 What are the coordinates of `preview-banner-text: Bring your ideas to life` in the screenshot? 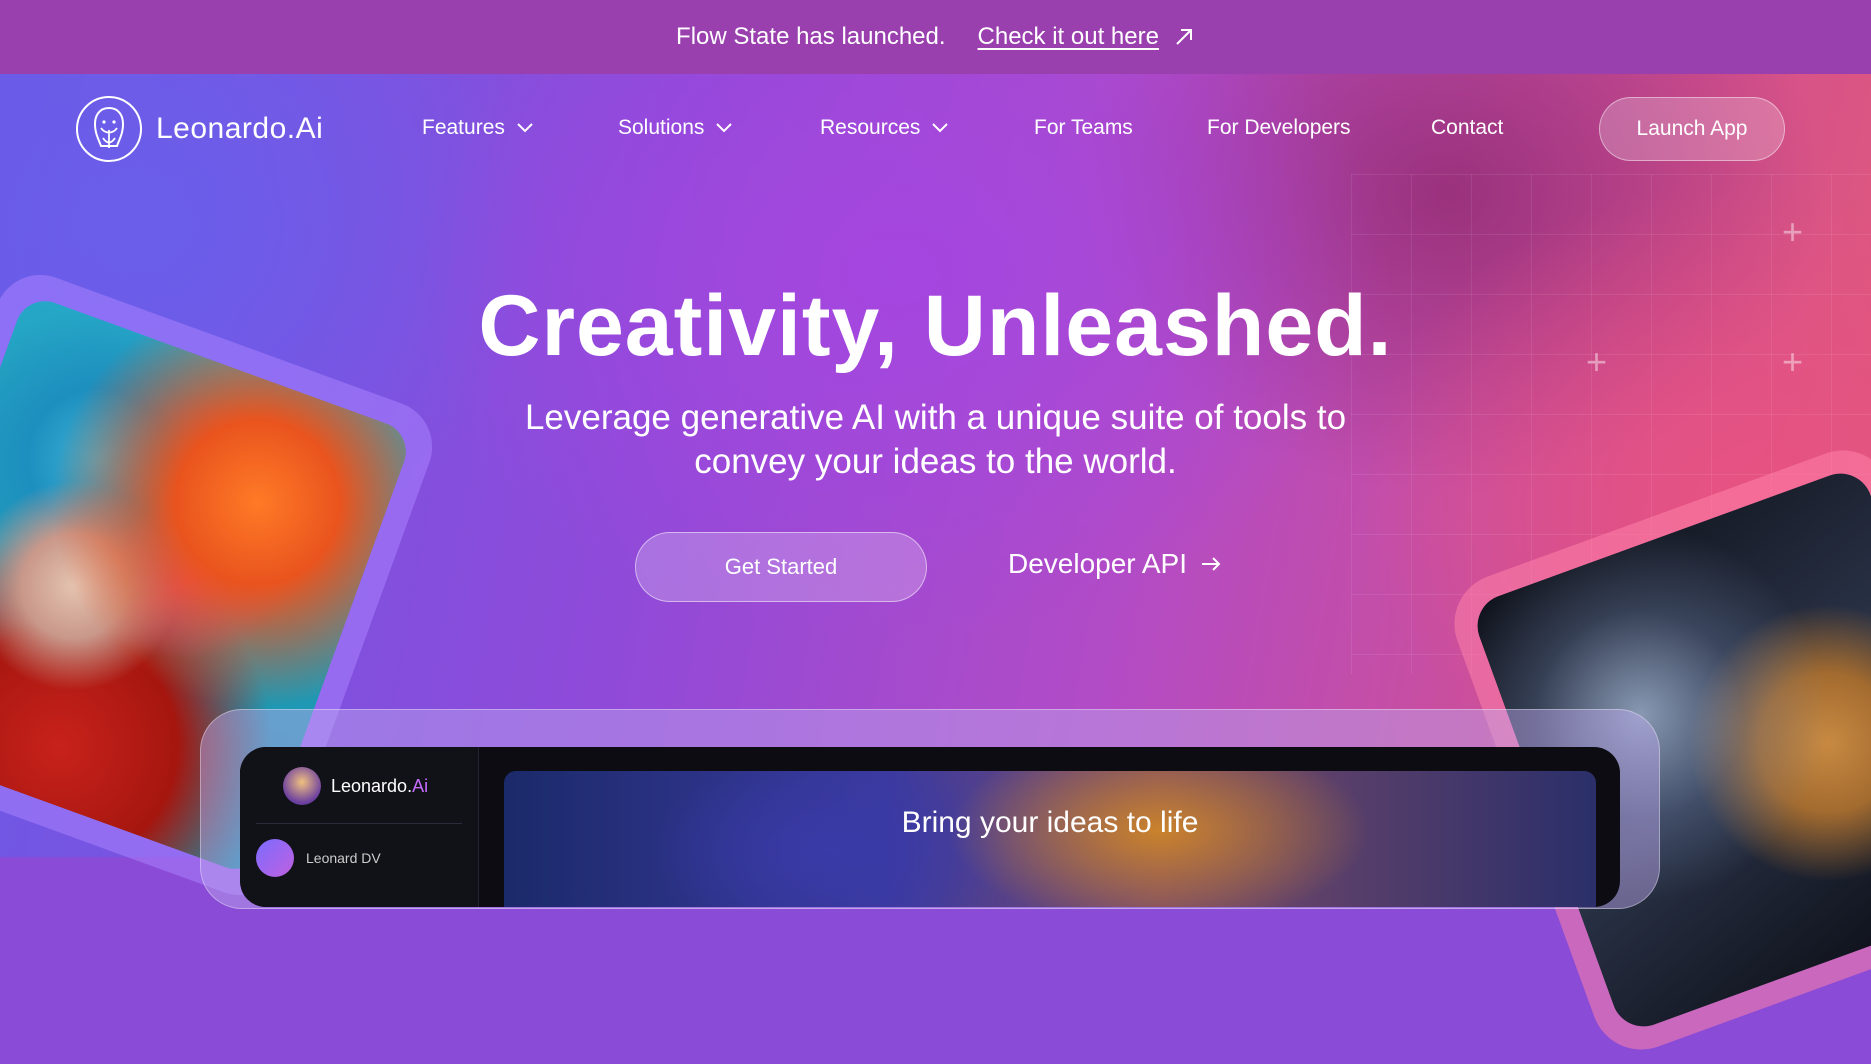 It's located at (1050, 822).